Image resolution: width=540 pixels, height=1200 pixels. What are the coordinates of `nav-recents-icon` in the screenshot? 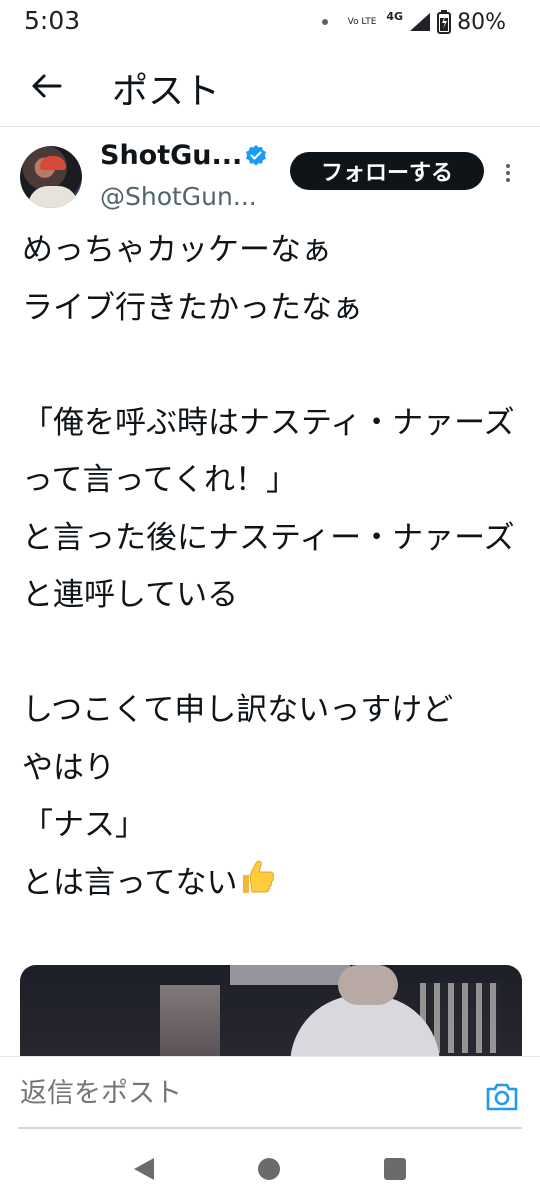 It's located at (395, 1169).